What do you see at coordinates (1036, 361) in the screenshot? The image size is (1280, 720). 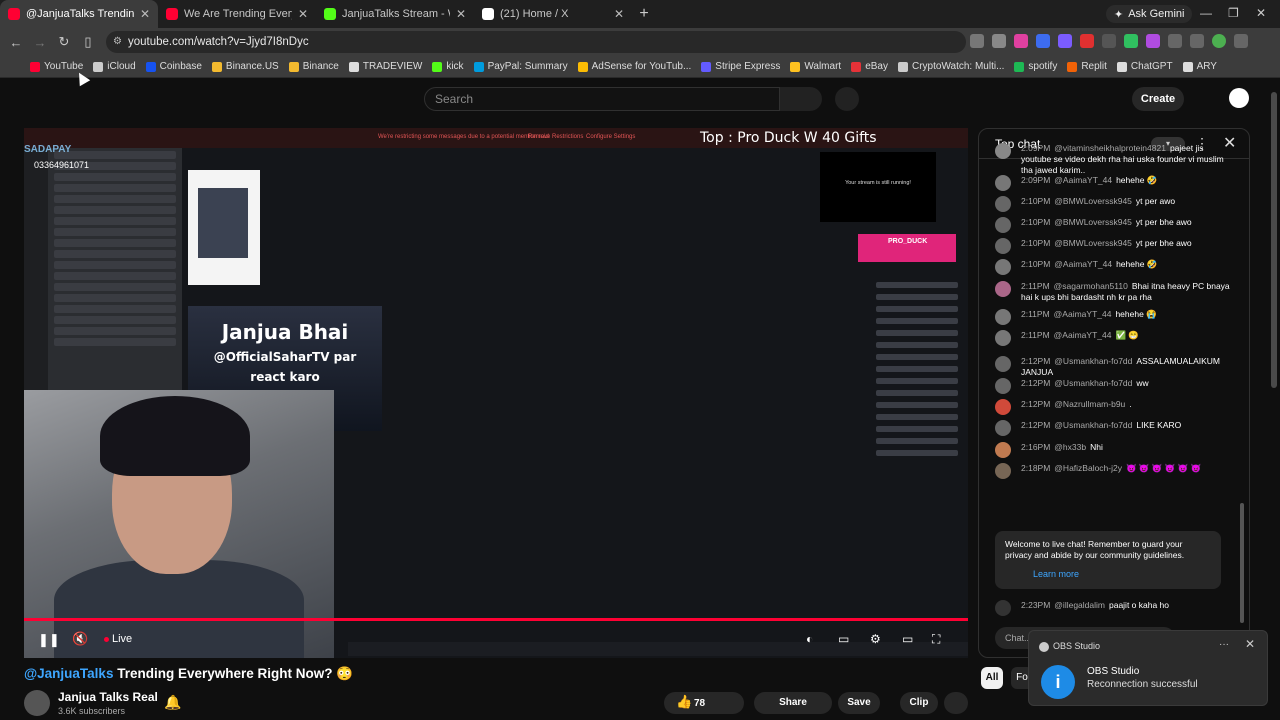 I see `message-time: 2:12PM` at bounding box center [1036, 361].